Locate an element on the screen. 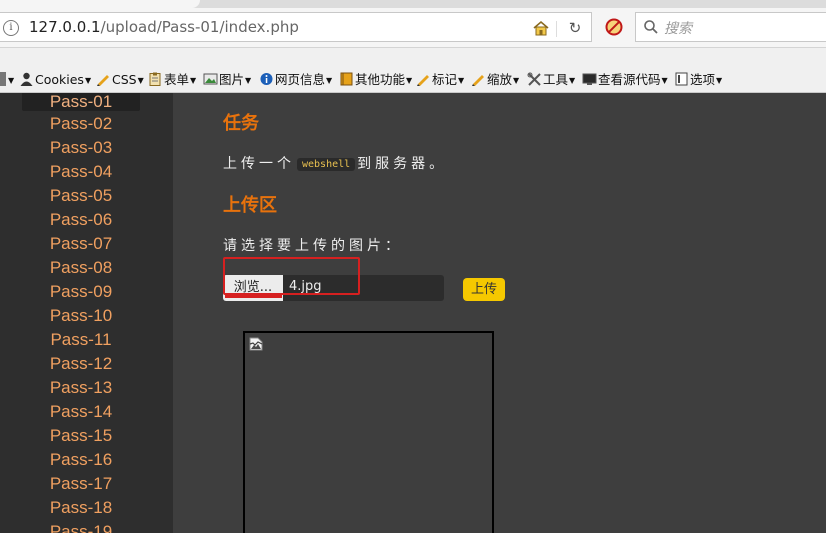  sidebar-item-pass-01: Pass-01 is located at coordinates (81, 102).